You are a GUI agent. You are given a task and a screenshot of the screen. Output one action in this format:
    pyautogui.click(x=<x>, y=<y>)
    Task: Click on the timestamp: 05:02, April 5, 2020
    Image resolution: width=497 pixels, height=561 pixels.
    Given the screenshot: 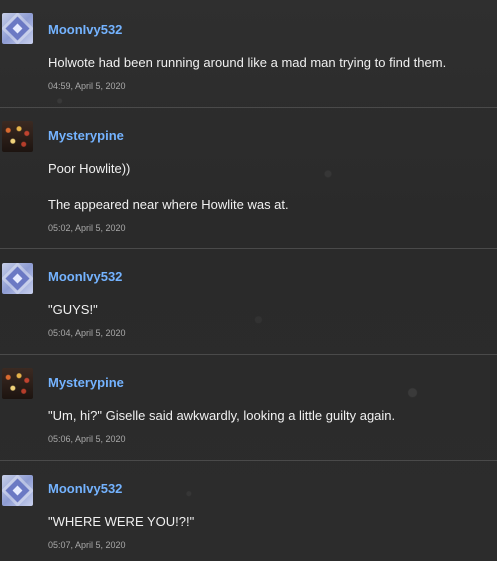 What is the action you would take?
    pyautogui.click(x=87, y=228)
    